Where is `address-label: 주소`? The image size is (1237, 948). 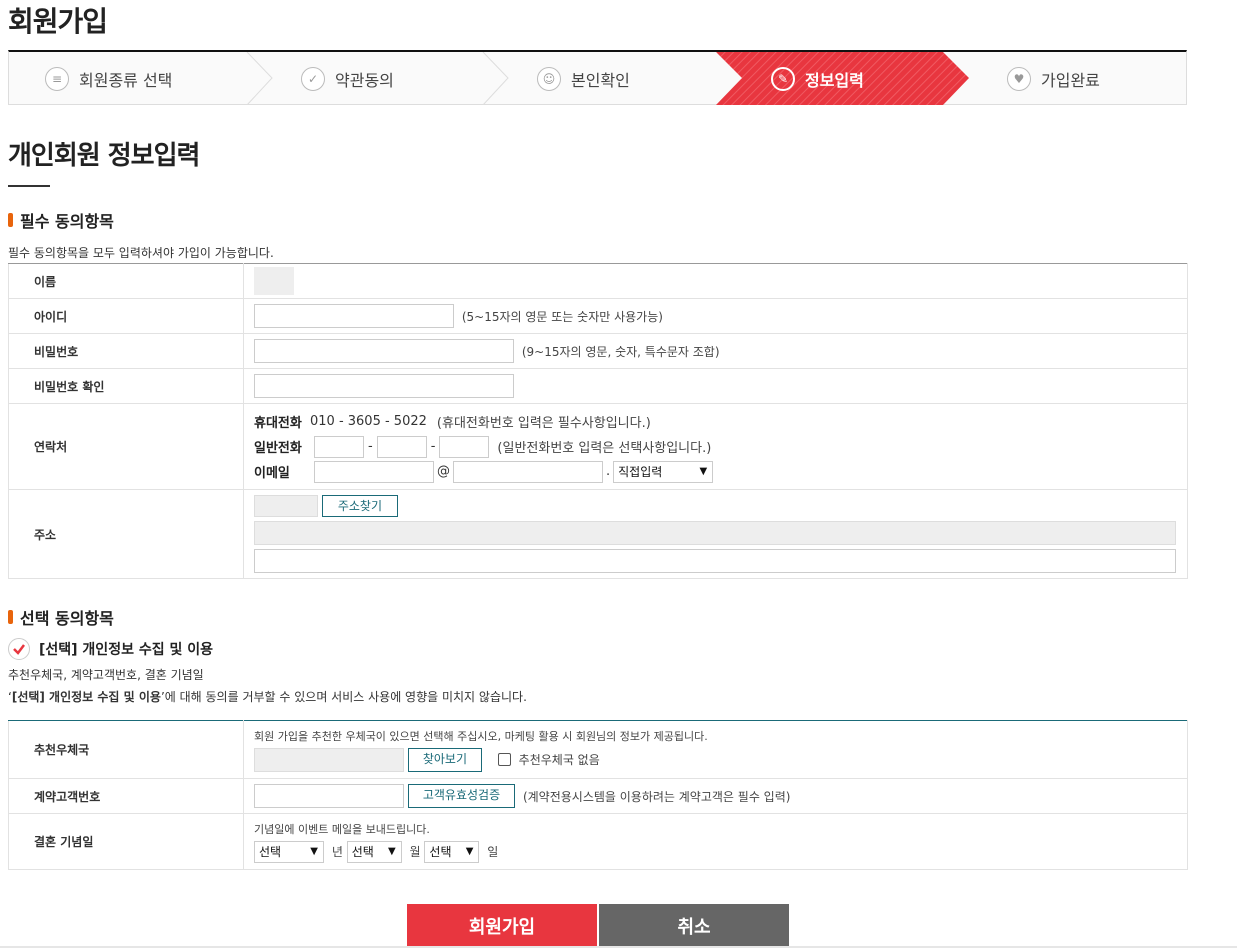
address-label: 주소 is located at coordinates (126, 534).